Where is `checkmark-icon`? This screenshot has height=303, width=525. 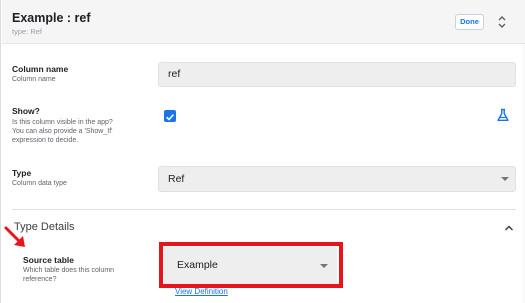 checkmark-icon is located at coordinates (170, 117).